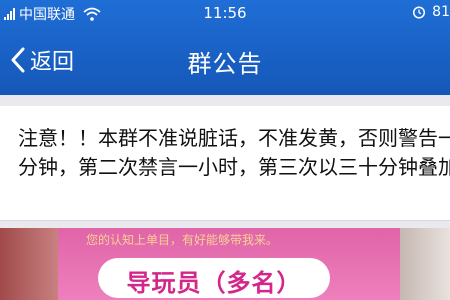 The width and height of the screenshot is (450, 300). I want to click on poster-label-pill: 导玩员（多名）, so click(214, 278).